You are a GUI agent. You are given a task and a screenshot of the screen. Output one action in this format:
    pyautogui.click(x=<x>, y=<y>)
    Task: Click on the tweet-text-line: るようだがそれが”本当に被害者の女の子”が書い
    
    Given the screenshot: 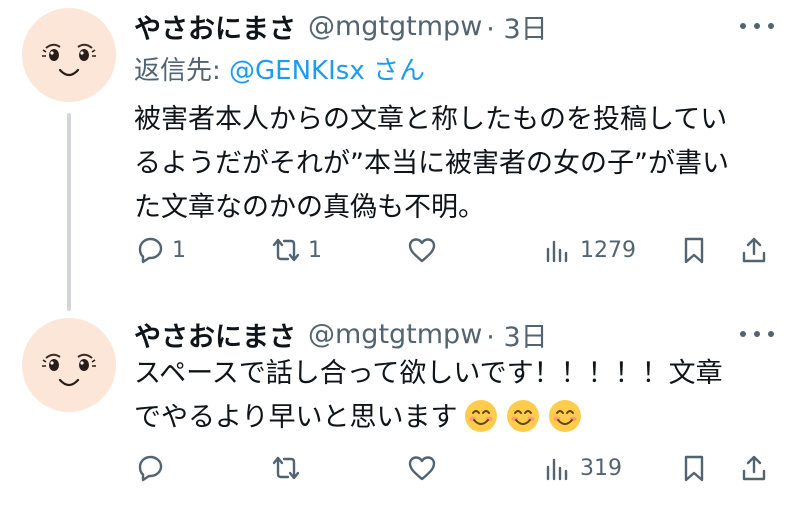 What is the action you would take?
    pyautogui.click(x=431, y=163)
    